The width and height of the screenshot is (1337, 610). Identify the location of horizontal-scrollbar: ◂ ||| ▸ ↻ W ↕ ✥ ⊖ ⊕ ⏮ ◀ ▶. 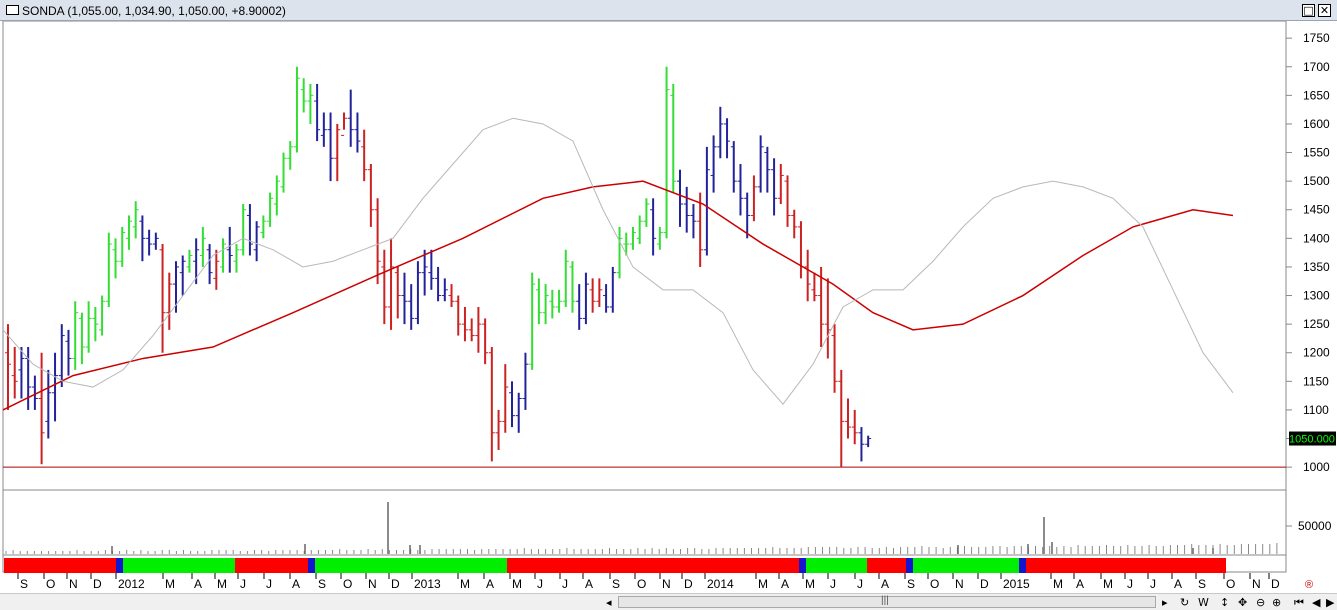
(668, 601).